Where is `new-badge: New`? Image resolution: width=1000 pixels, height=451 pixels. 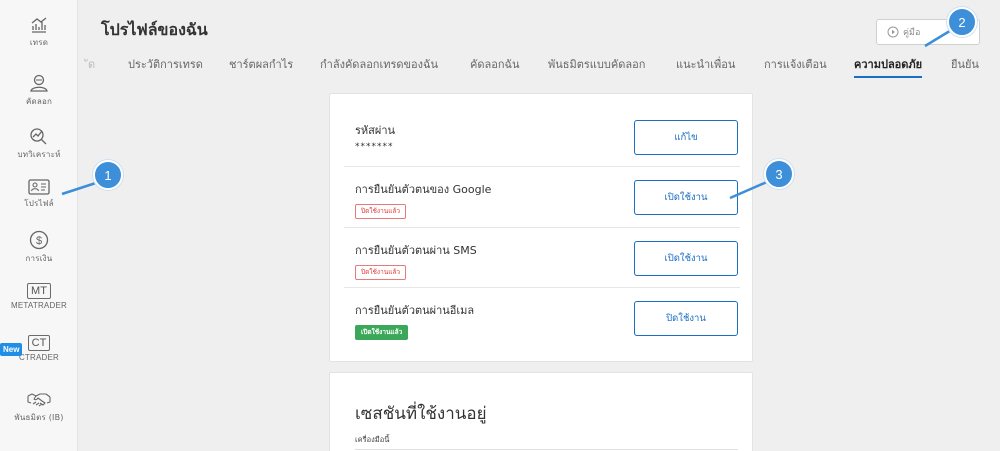 new-badge: New is located at coordinates (11, 349).